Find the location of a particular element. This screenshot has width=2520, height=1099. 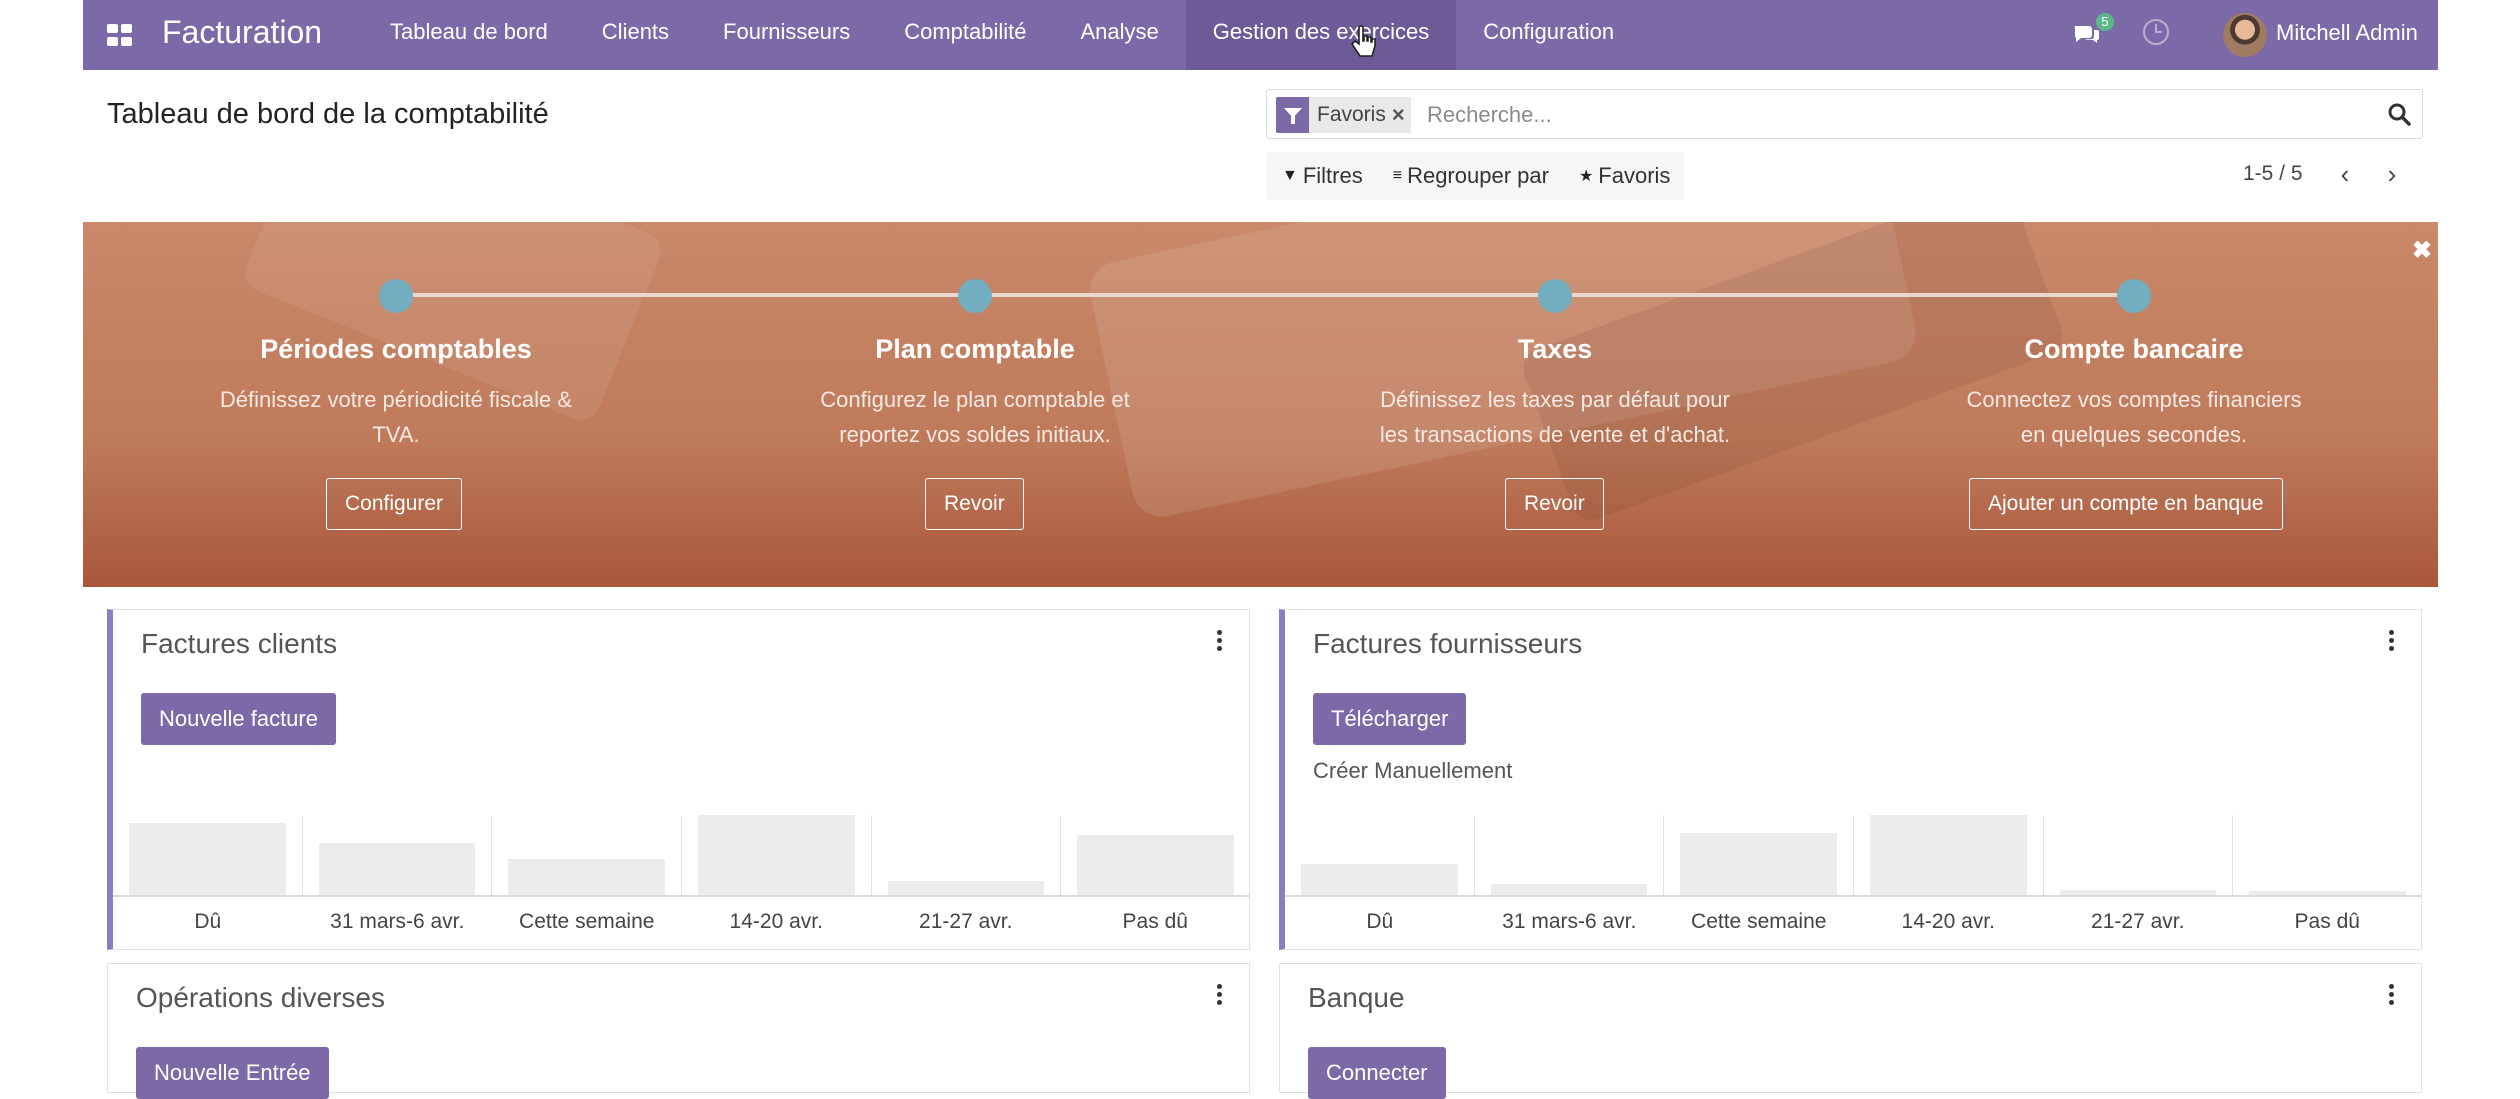

filters-label: Filtres is located at coordinates (1332, 175).